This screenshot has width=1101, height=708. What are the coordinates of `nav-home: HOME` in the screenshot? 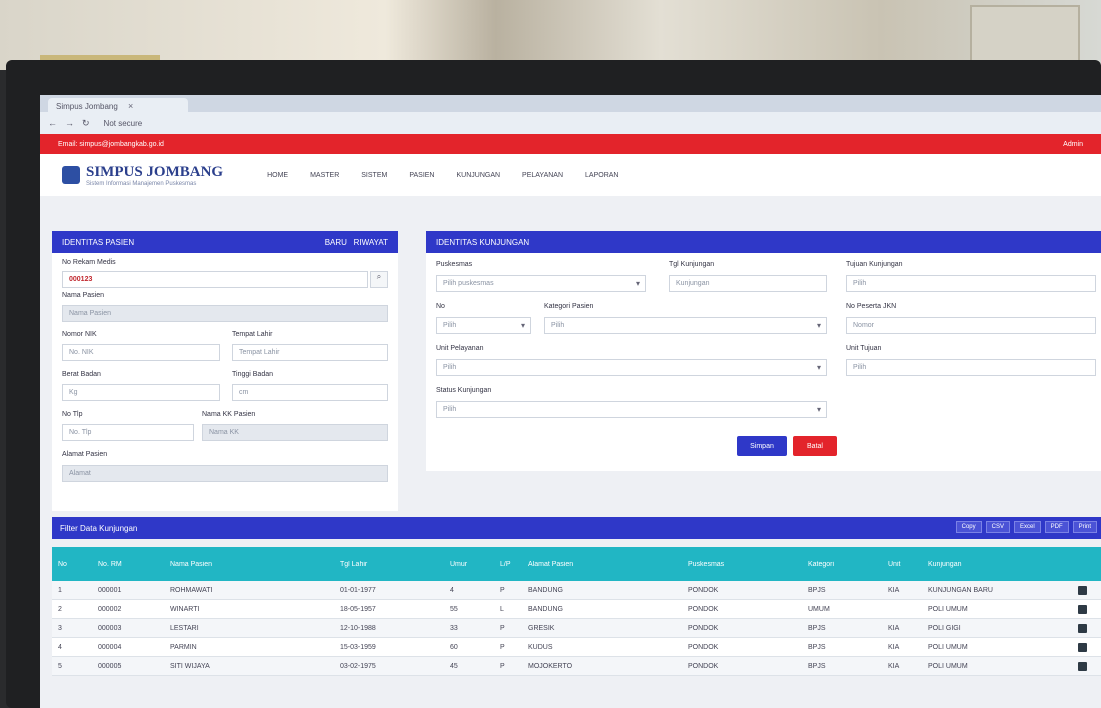 It's located at (277, 175).